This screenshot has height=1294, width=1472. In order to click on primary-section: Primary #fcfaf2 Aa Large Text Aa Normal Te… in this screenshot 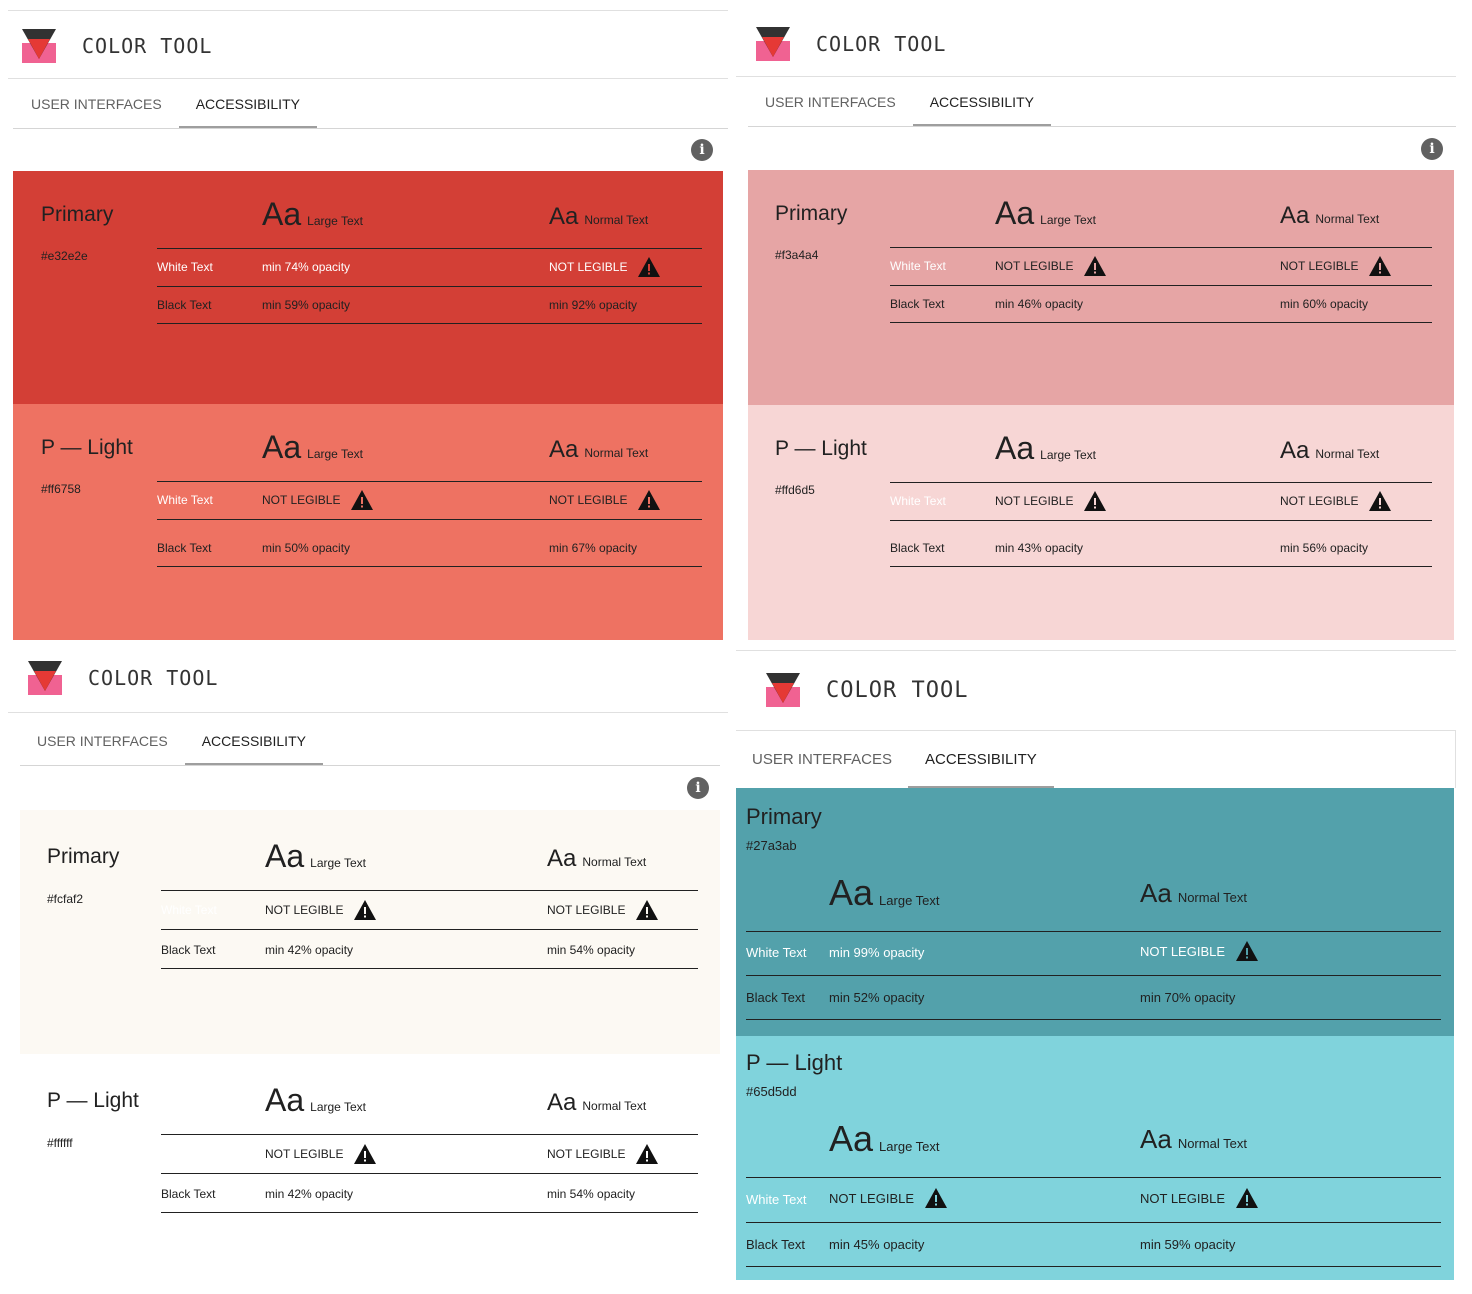, I will do `click(370, 932)`.